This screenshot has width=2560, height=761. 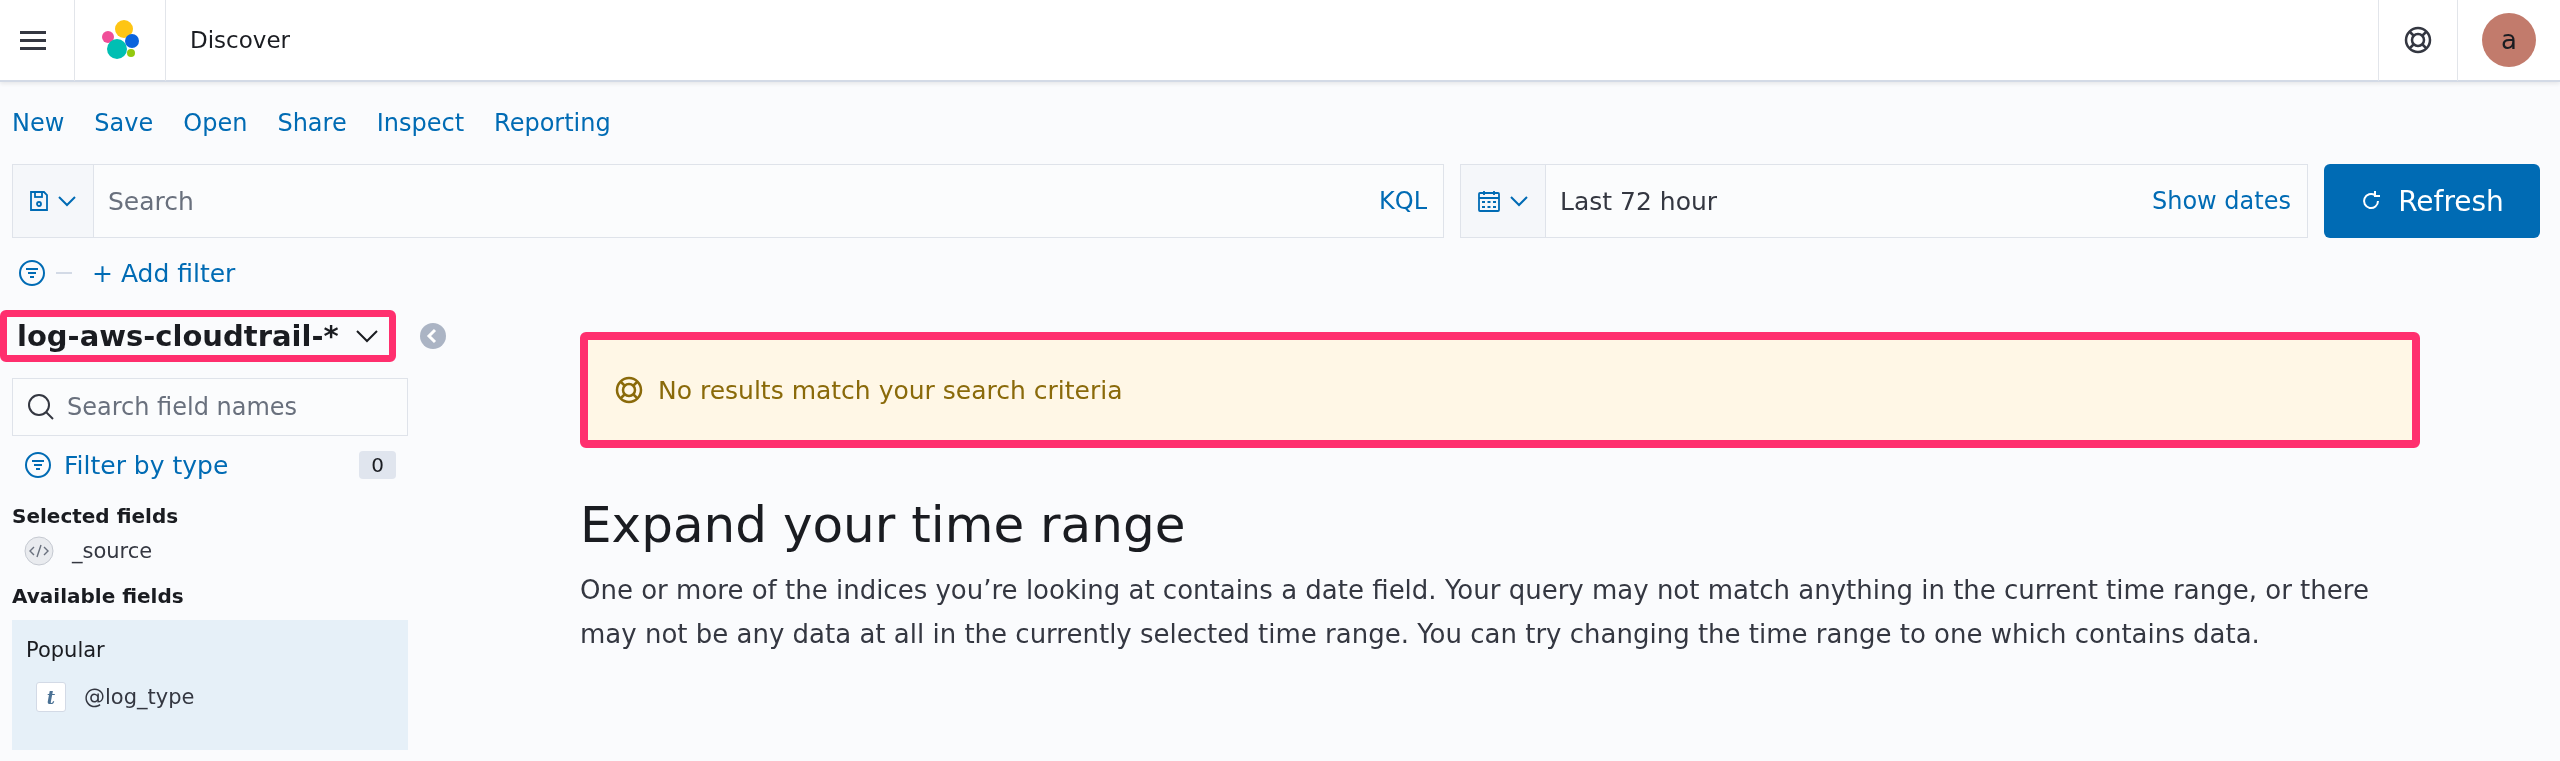 What do you see at coordinates (39, 201) in the screenshot?
I see `floppy-icon` at bounding box center [39, 201].